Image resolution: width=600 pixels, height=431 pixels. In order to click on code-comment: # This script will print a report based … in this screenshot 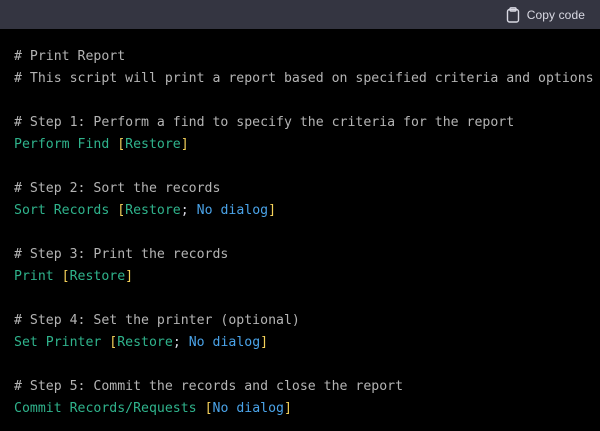, I will do `click(304, 78)`.